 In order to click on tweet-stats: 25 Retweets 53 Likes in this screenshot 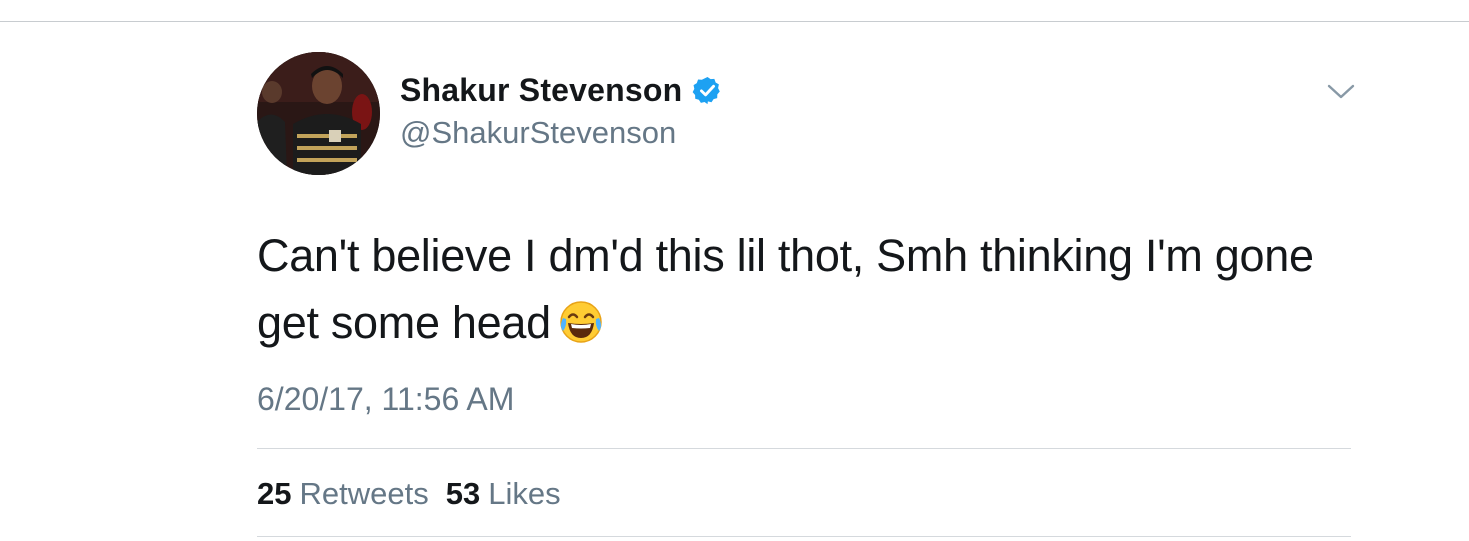, I will do `click(409, 494)`.